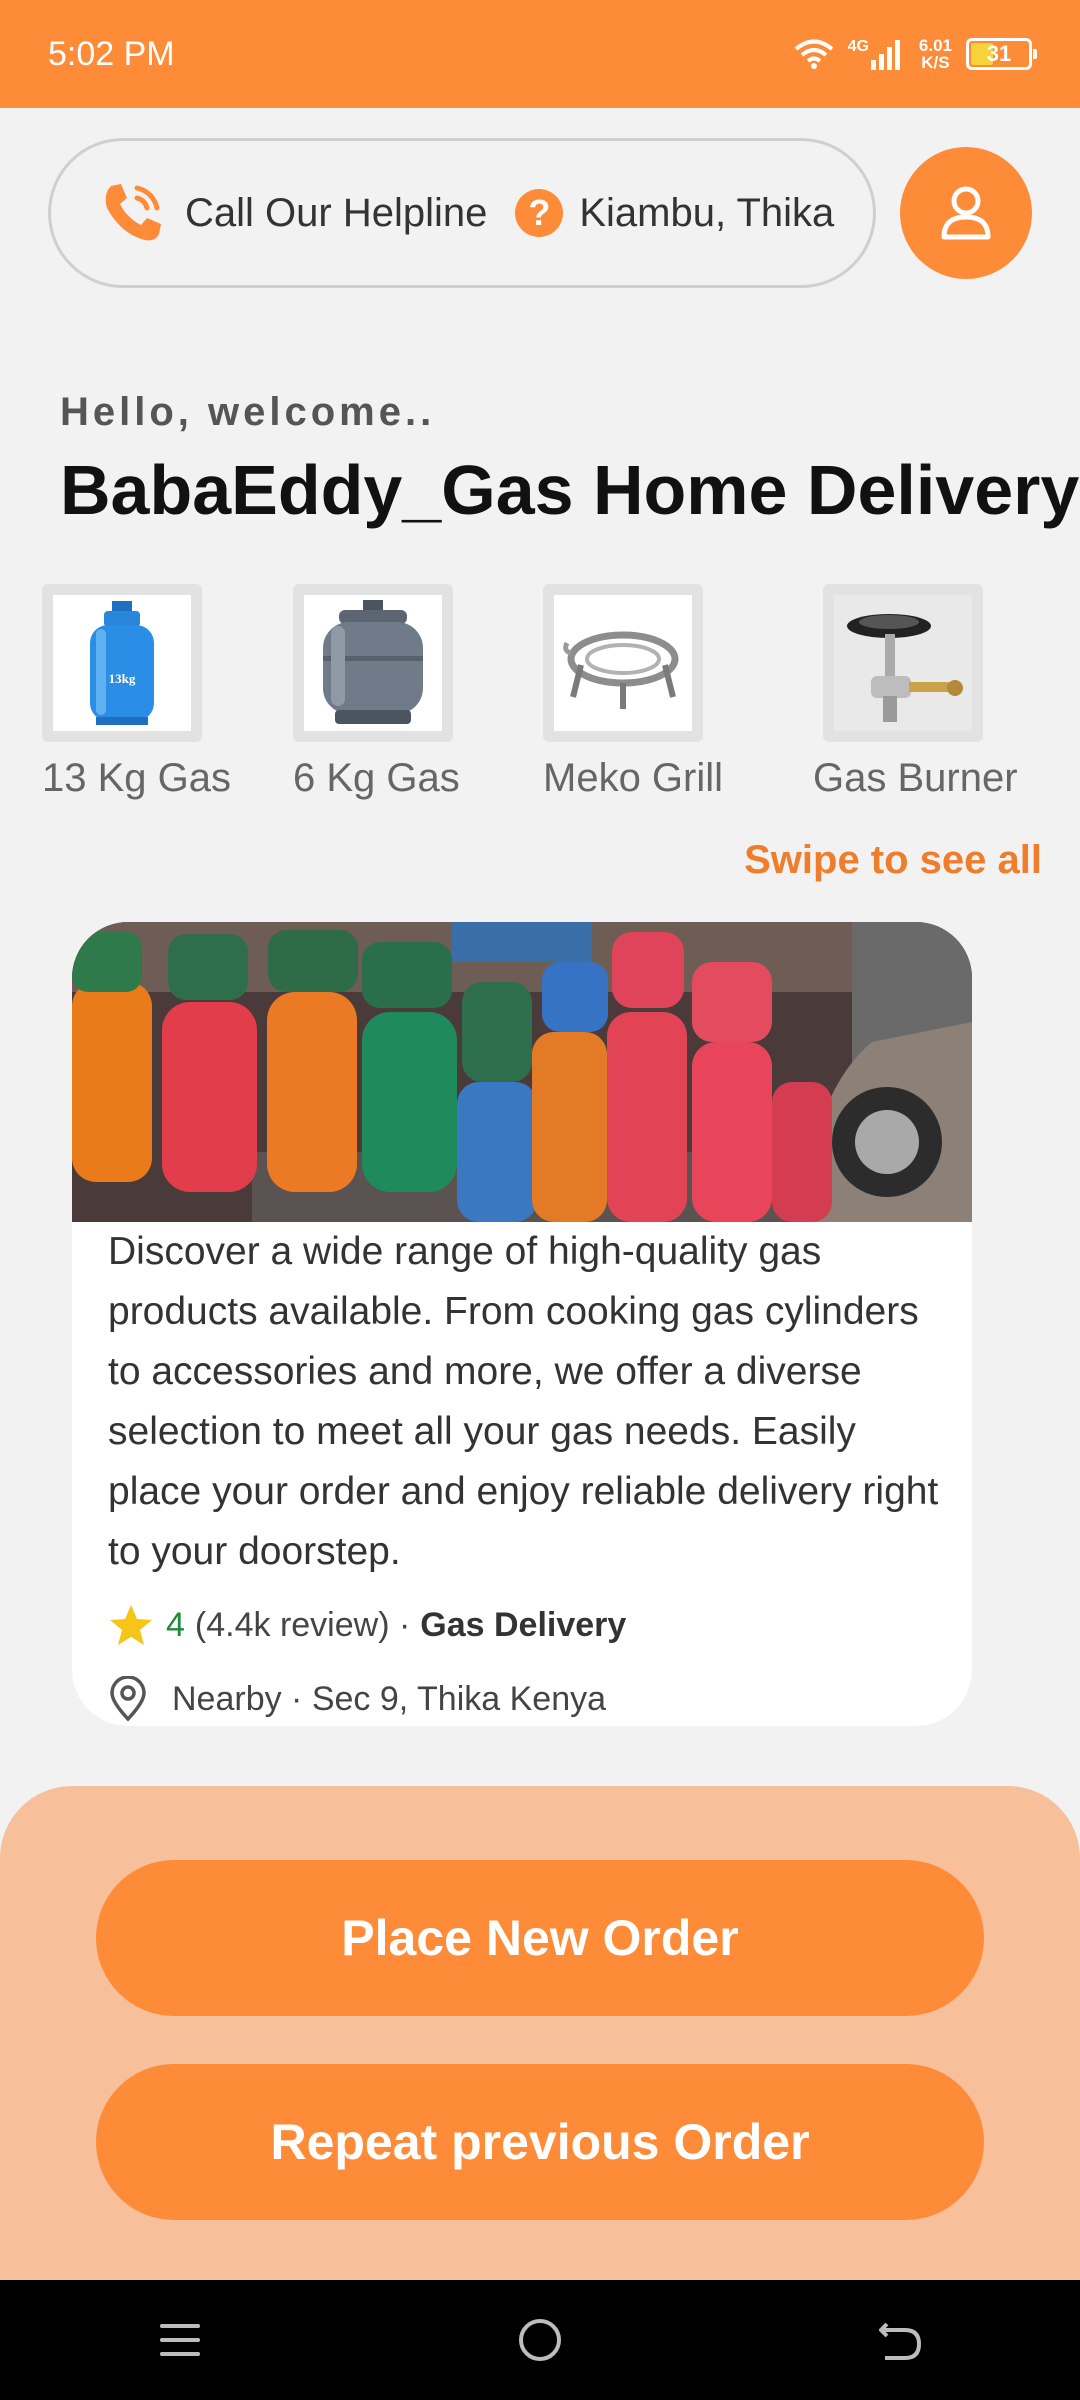 The width and height of the screenshot is (1080, 2400). Describe the element at coordinates (706, 213) in the screenshot. I see `location-label: Kiambu, Thika` at that location.